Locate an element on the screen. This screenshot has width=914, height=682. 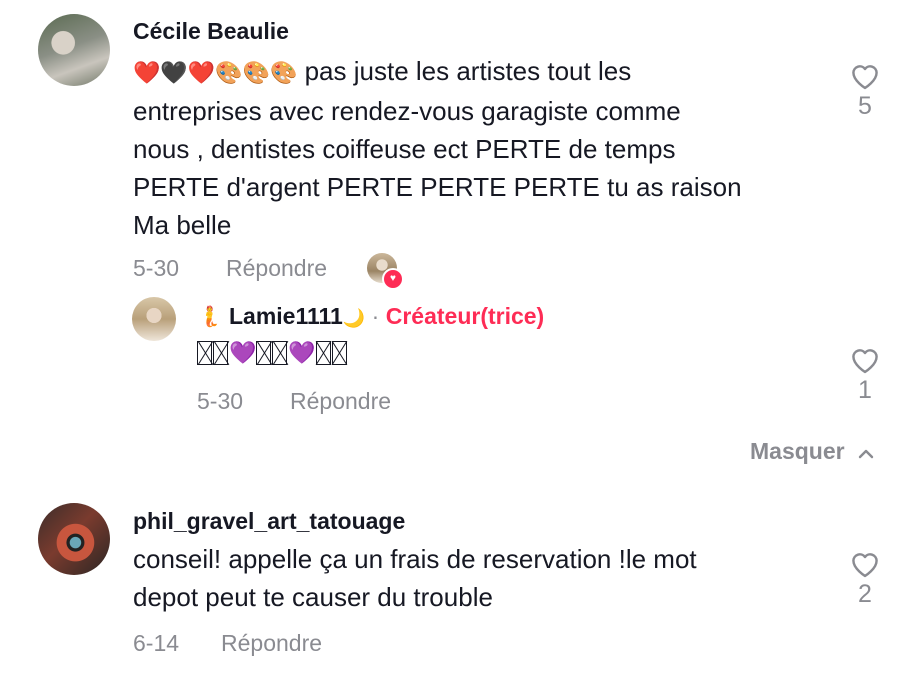
comment-username: Cécile Beaulie is located at coordinates (211, 31).